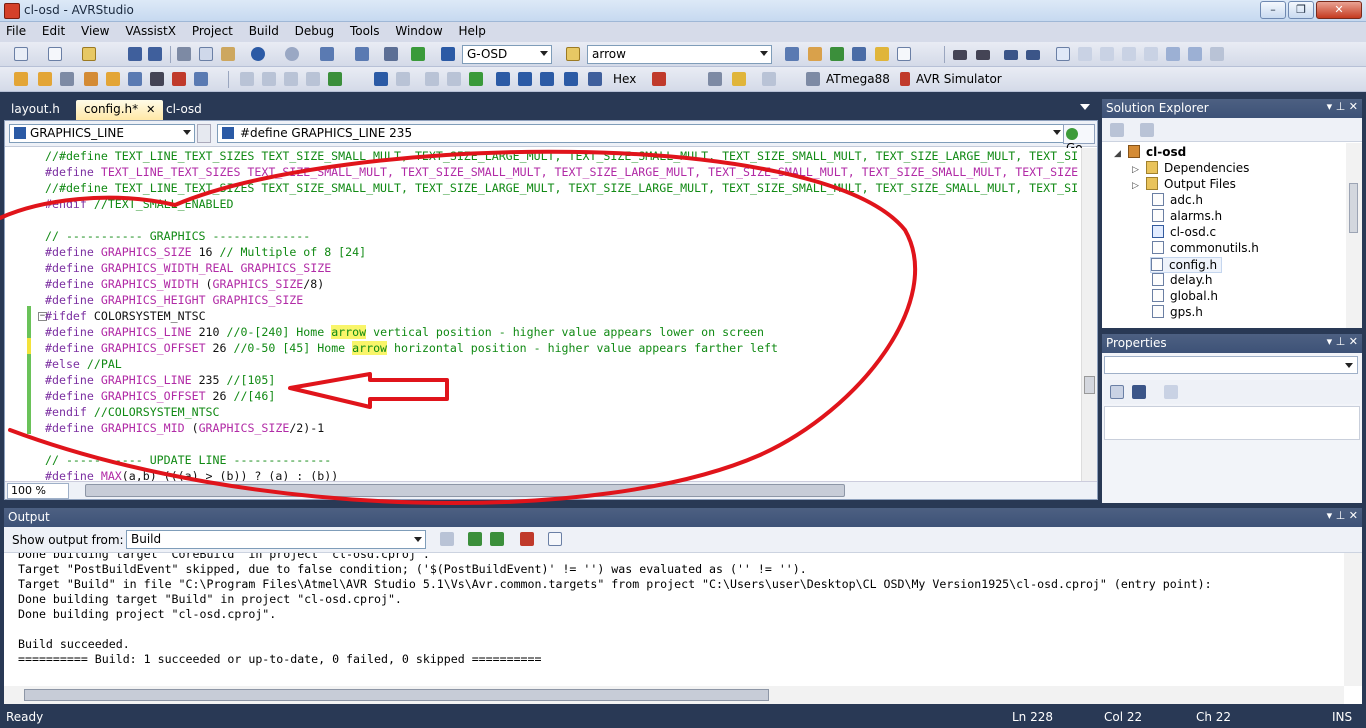 The image size is (1366, 728). What do you see at coordinates (276, 539) in the screenshot?
I see `output-source-combo: Build` at bounding box center [276, 539].